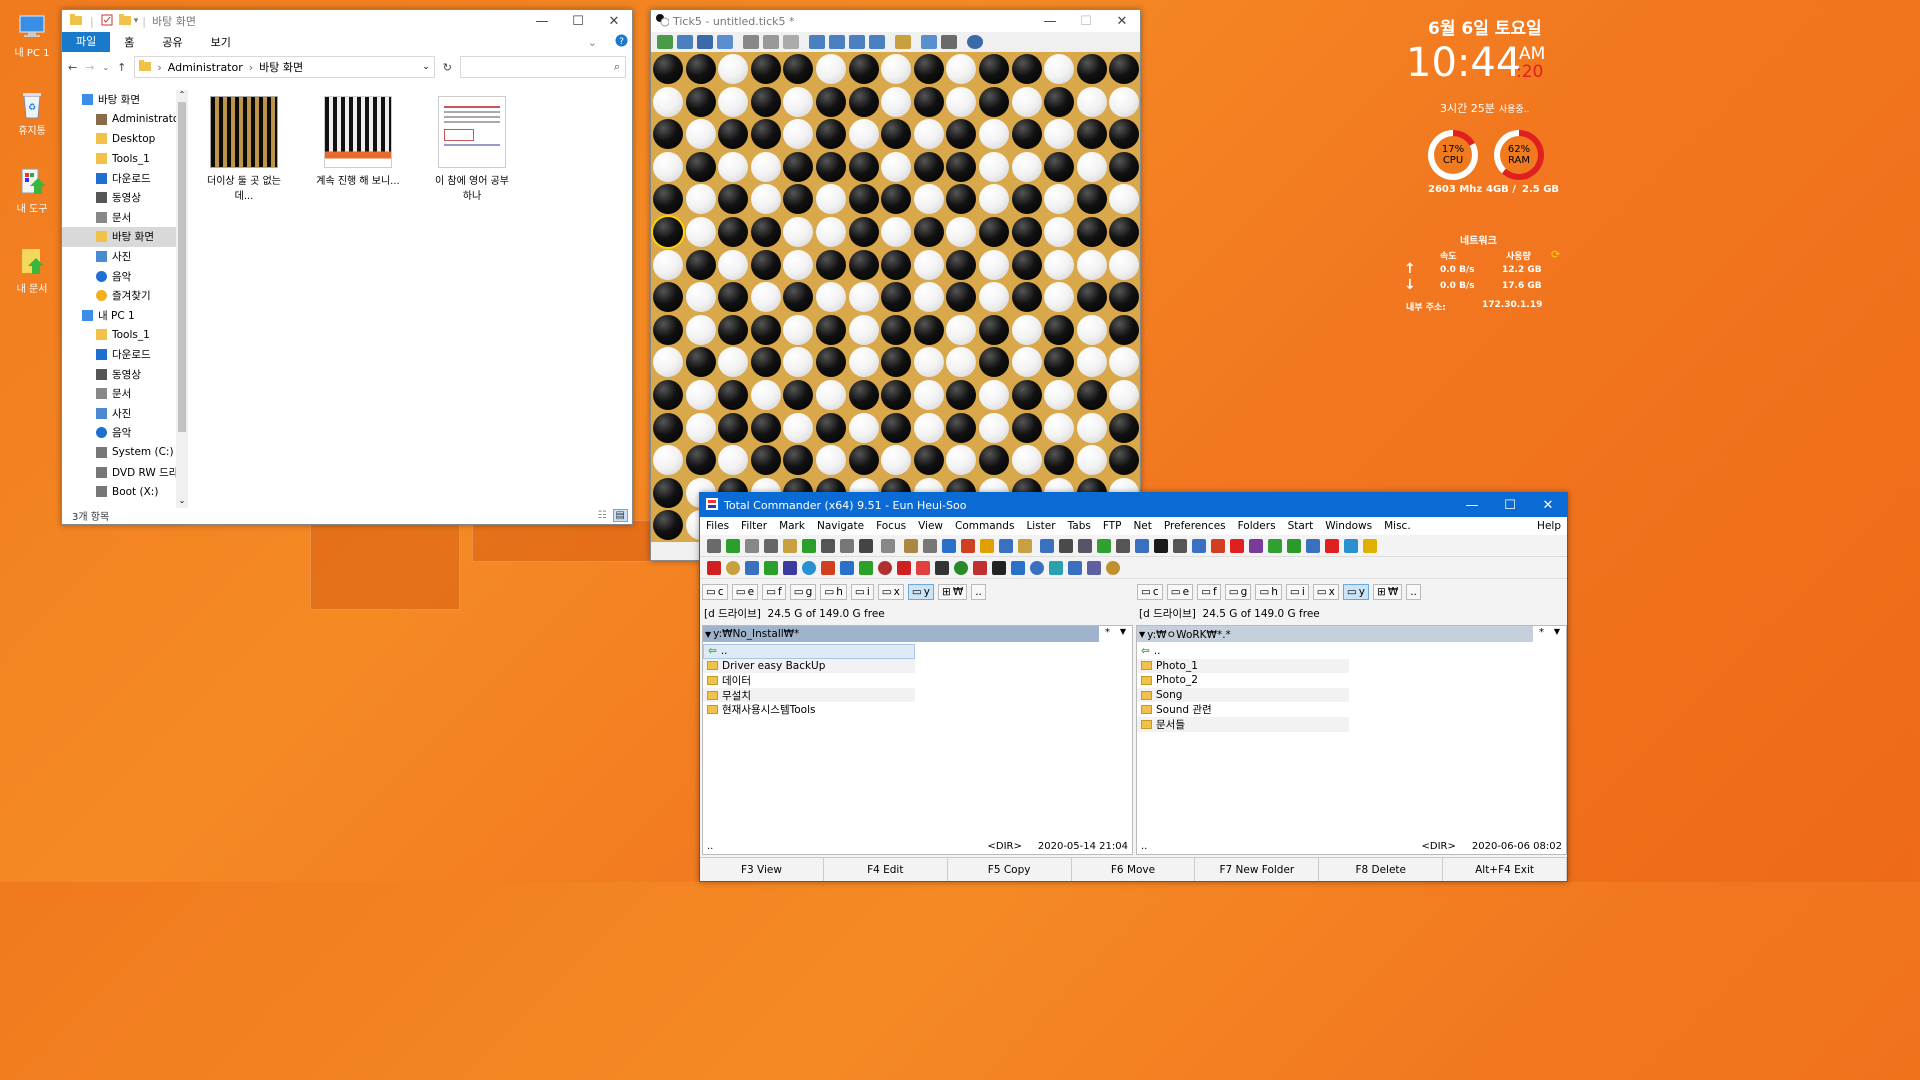 This screenshot has height=1080, width=1920. I want to click on list-view-icon, so click(751, 545).